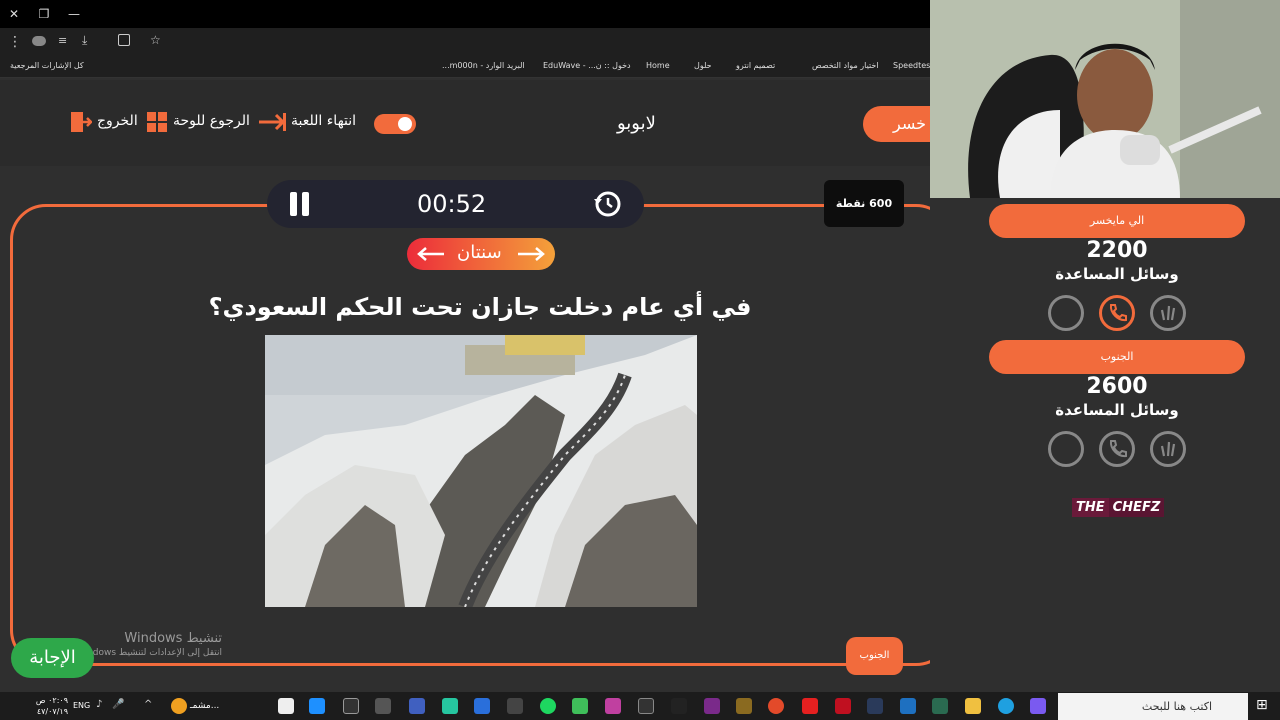 This screenshot has width=1280, height=720. Describe the element at coordinates (300, 204) in the screenshot. I see `pause-icon` at that location.